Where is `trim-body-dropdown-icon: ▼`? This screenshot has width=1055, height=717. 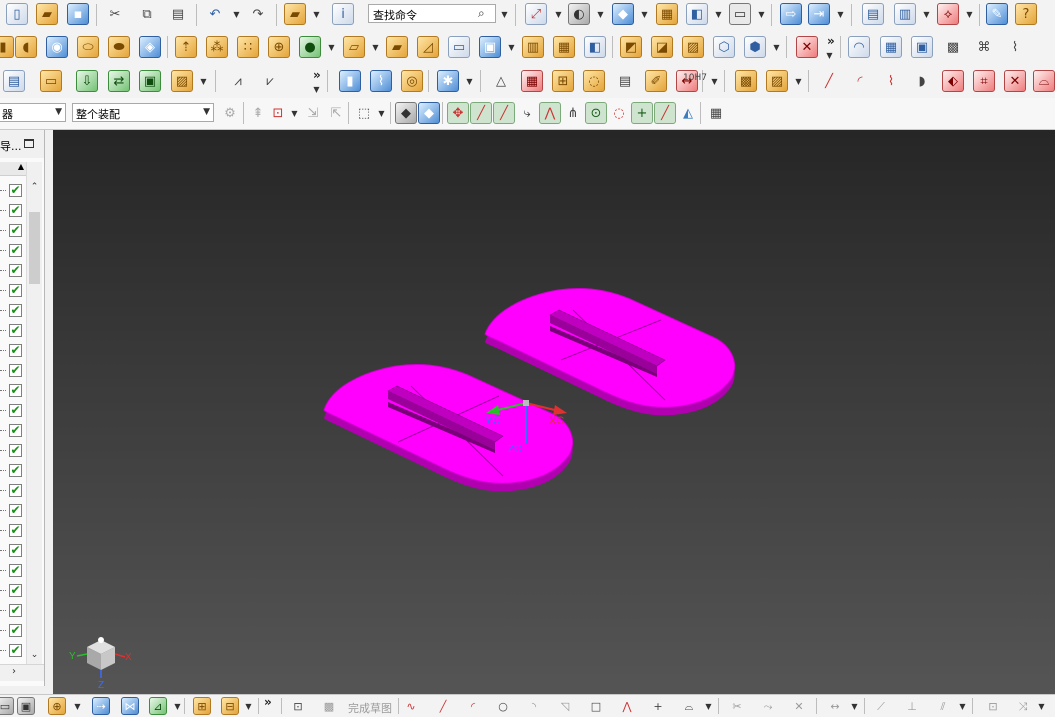 trim-body-dropdown-icon: ▼ is located at coordinates (375, 47).